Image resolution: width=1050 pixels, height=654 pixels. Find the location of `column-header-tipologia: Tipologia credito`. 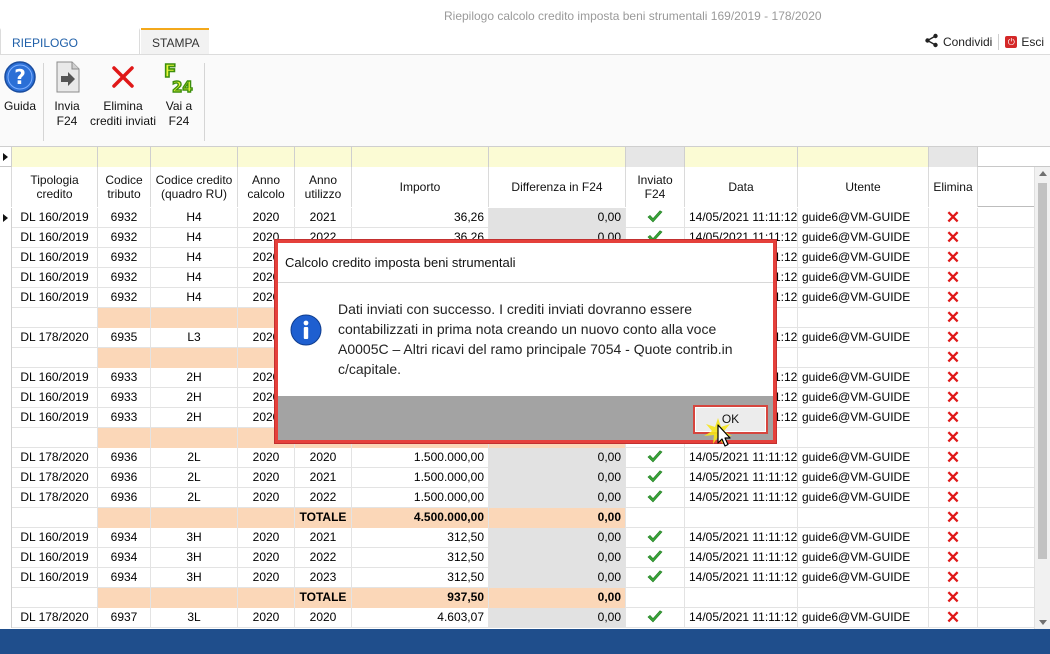

column-header-tipologia: Tipologia credito is located at coordinates (55, 187).